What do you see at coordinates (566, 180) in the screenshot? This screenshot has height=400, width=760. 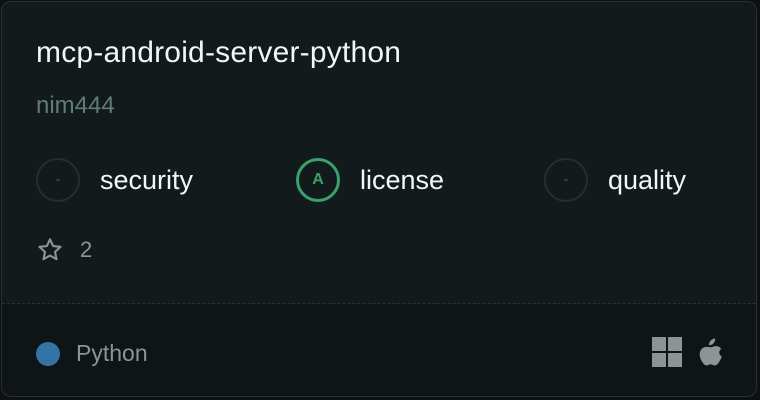 I see `quality-grade-badge: -` at bounding box center [566, 180].